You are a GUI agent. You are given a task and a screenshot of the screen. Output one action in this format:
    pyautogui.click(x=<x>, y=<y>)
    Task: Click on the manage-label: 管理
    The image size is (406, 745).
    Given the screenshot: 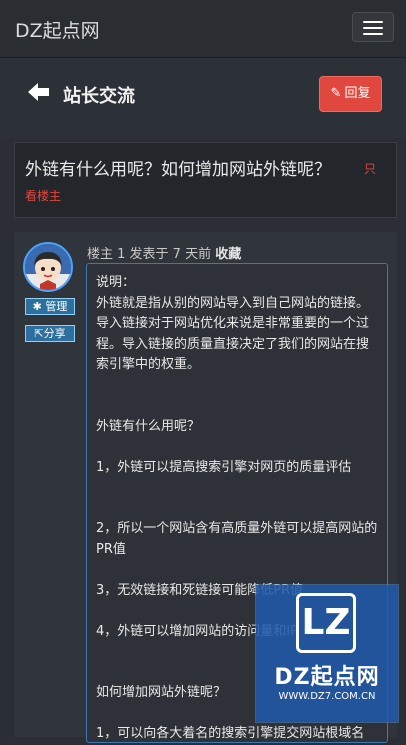 What is the action you would take?
    pyautogui.click(x=56, y=306)
    